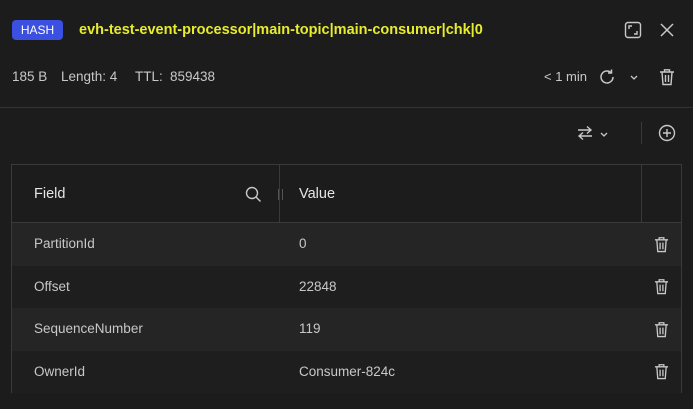 This screenshot has width=693, height=409. I want to click on change-format-button, so click(585, 133).